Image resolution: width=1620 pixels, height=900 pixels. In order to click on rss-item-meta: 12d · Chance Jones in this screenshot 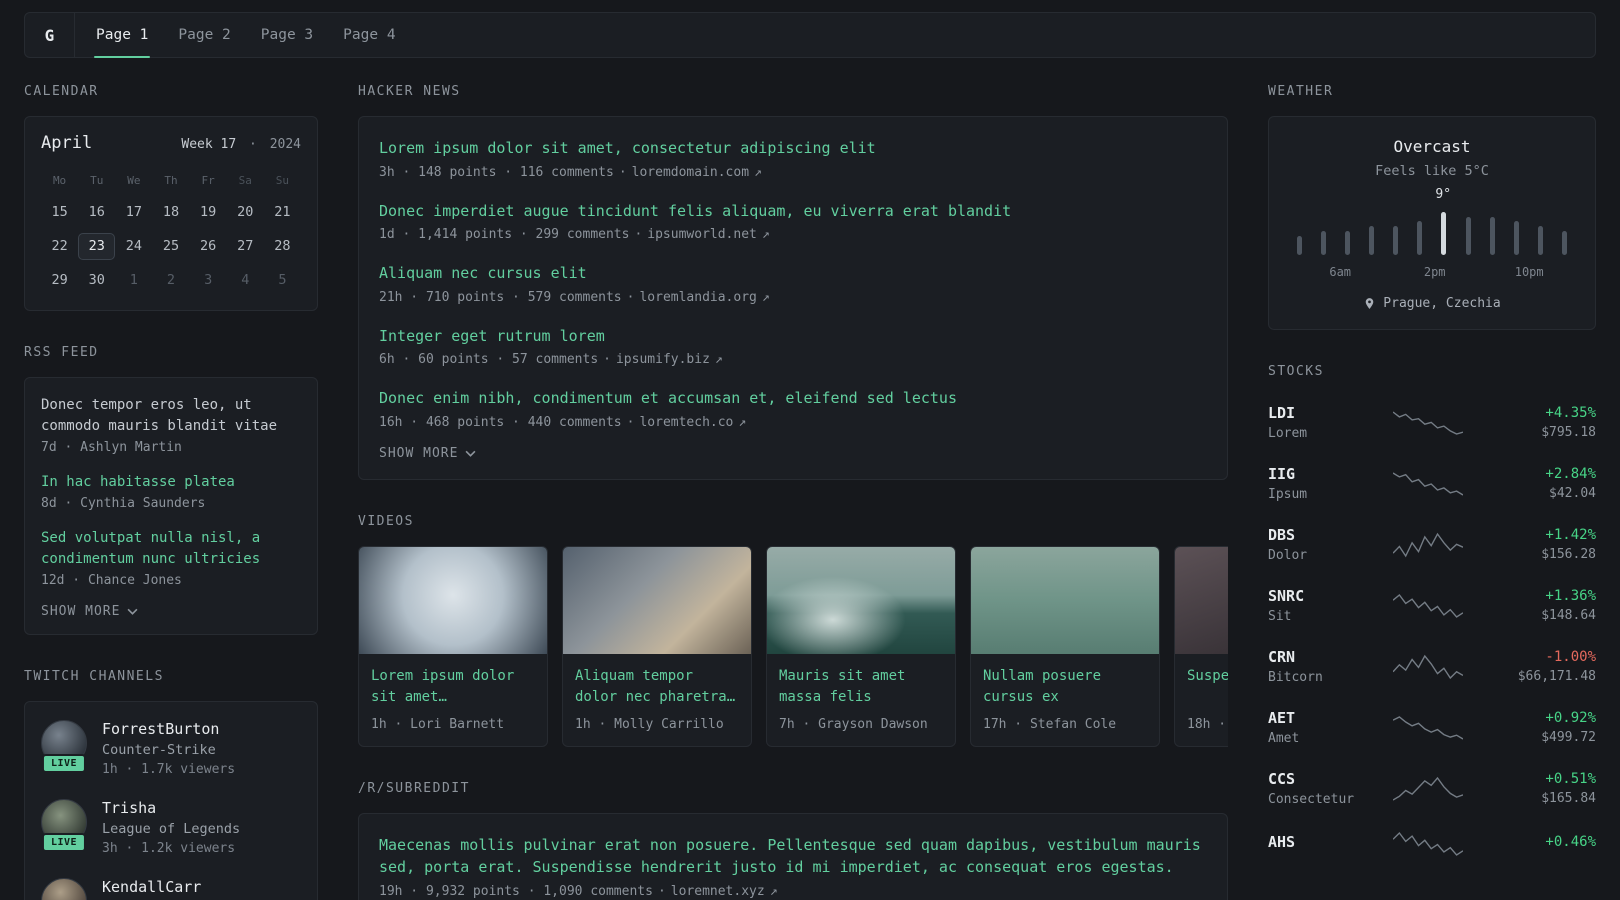, I will do `click(111, 580)`.